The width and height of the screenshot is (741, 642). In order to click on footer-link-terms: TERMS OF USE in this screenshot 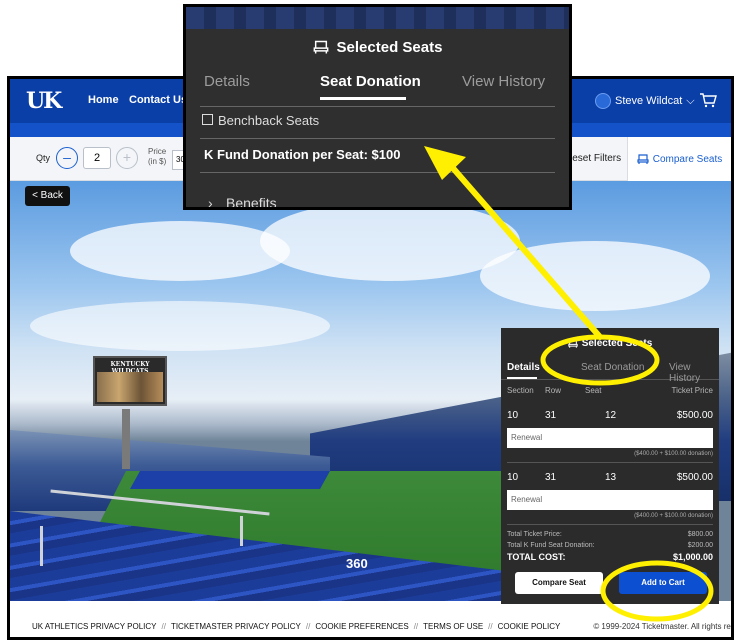, I will do `click(453, 626)`.